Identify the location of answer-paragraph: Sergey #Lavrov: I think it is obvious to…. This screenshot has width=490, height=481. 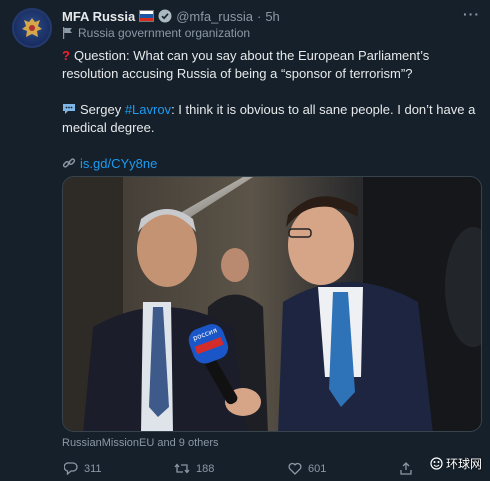
(272, 119).